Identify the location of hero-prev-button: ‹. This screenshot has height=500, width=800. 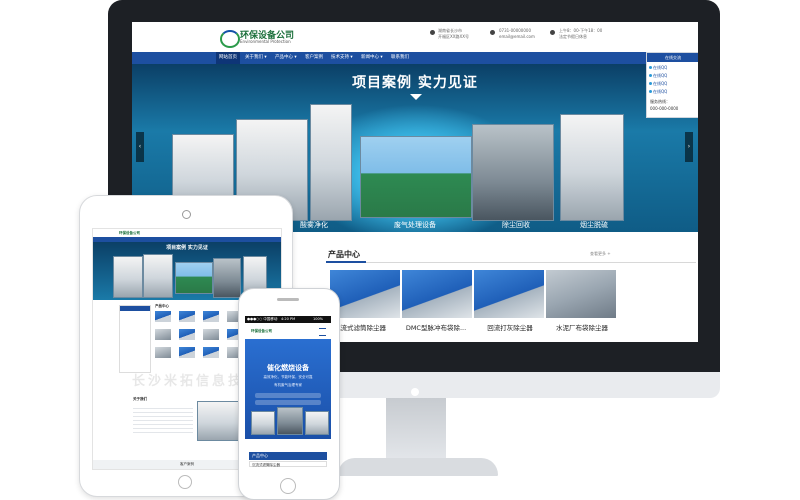
(140, 147).